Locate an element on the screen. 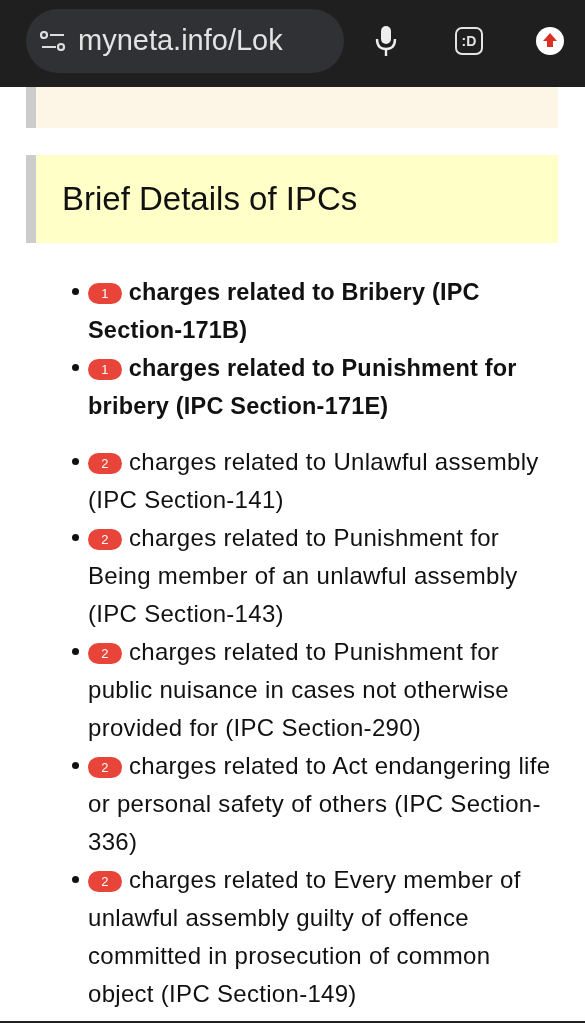 The height and width of the screenshot is (1023, 585). charge-text: 2 charges related to Unlawful assembly (IPC Section-141) is located at coordinates (314, 481).